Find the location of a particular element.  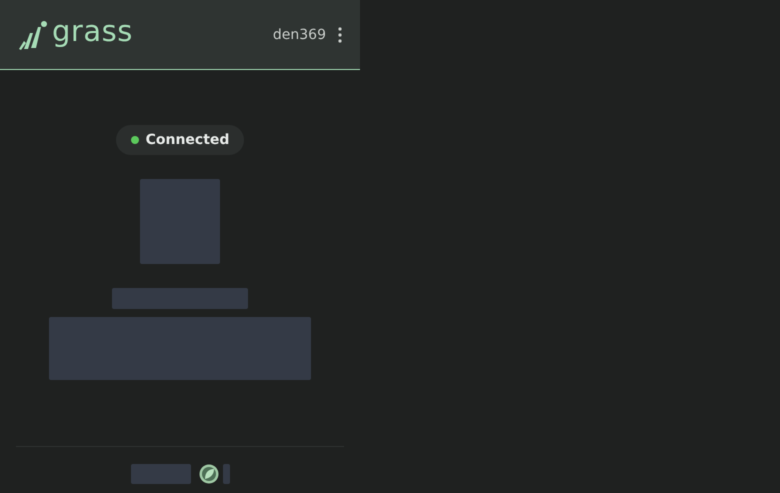

status-label: Connected is located at coordinates (188, 140).